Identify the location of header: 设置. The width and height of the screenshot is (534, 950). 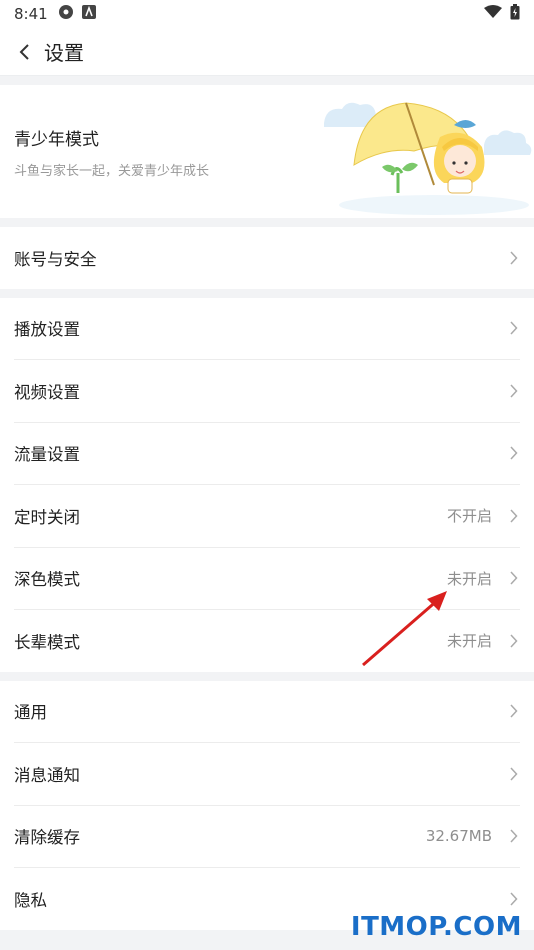
(267, 52).